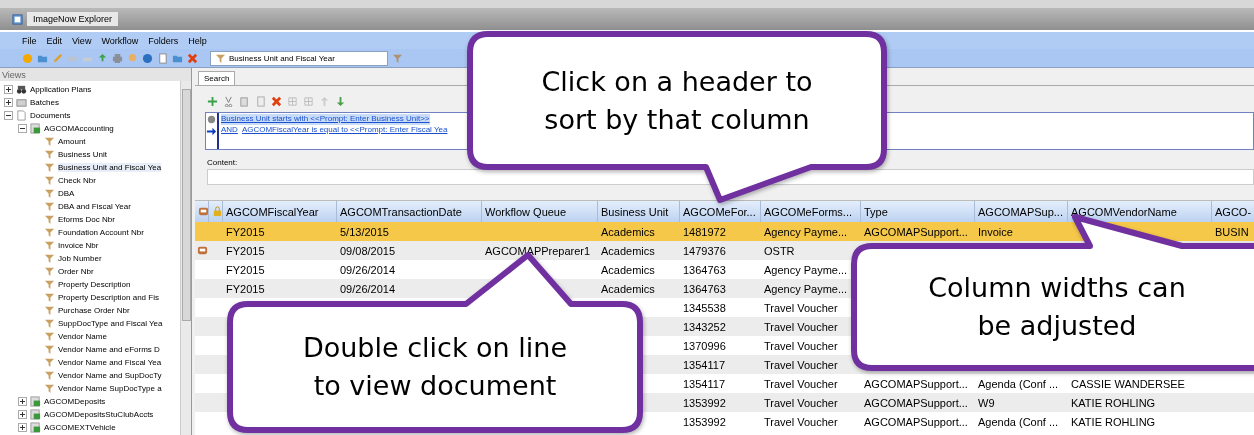 The image size is (1254, 435). Describe the element at coordinates (779, 250) in the screenshot. I see `table-cell: OSTR` at that location.